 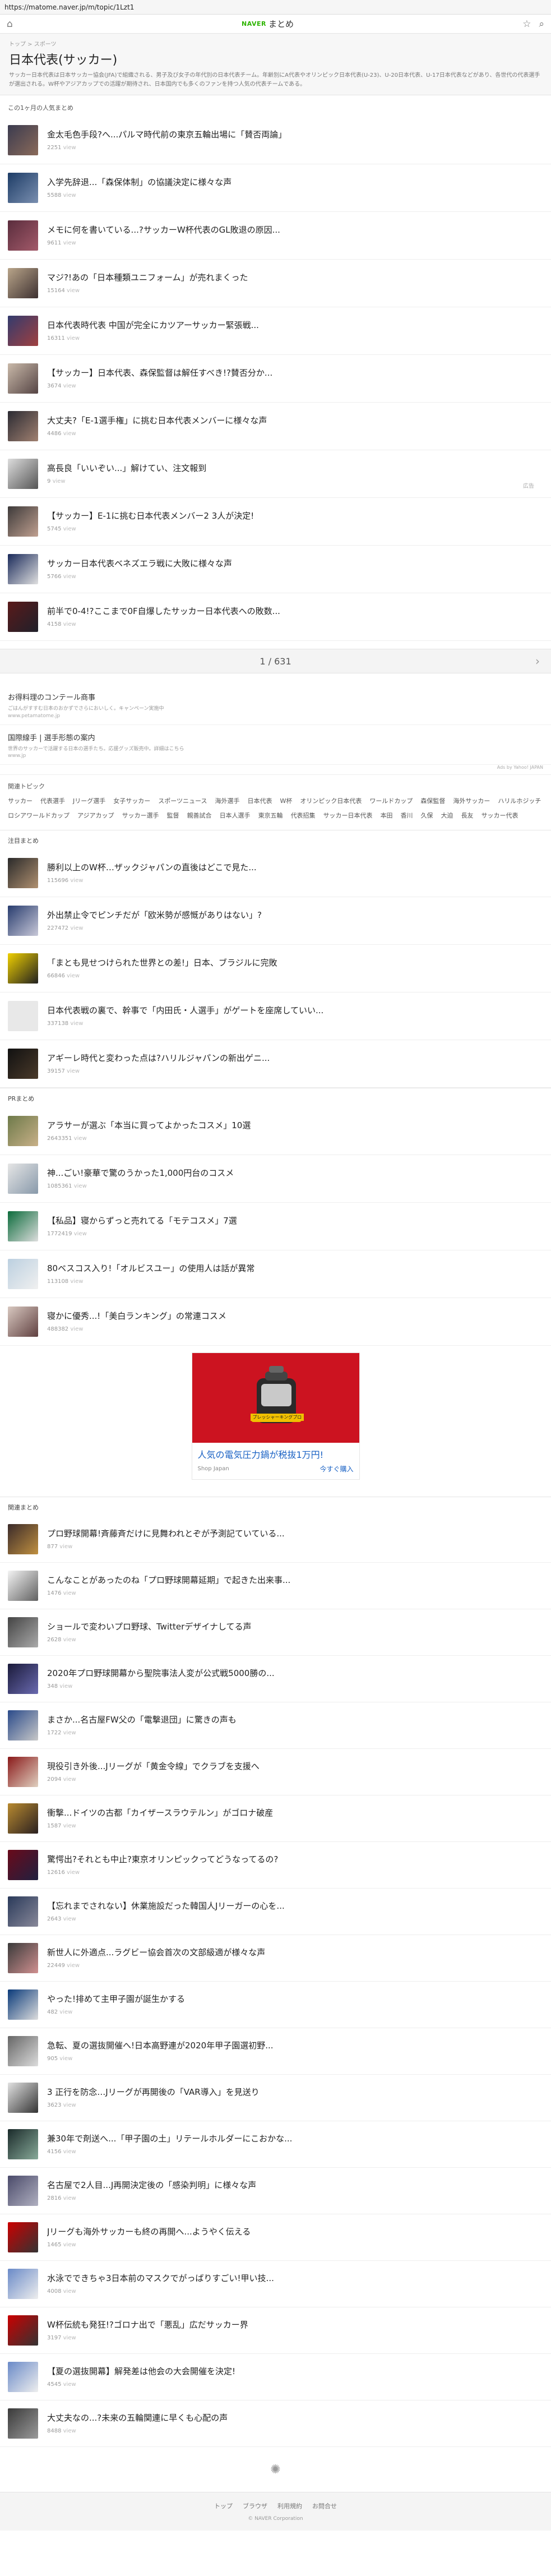 What do you see at coordinates (162, 962) in the screenshot?
I see `item-title: 「まとも見せつけられた世界との差!」日本、ブラジルに完敗` at bounding box center [162, 962].